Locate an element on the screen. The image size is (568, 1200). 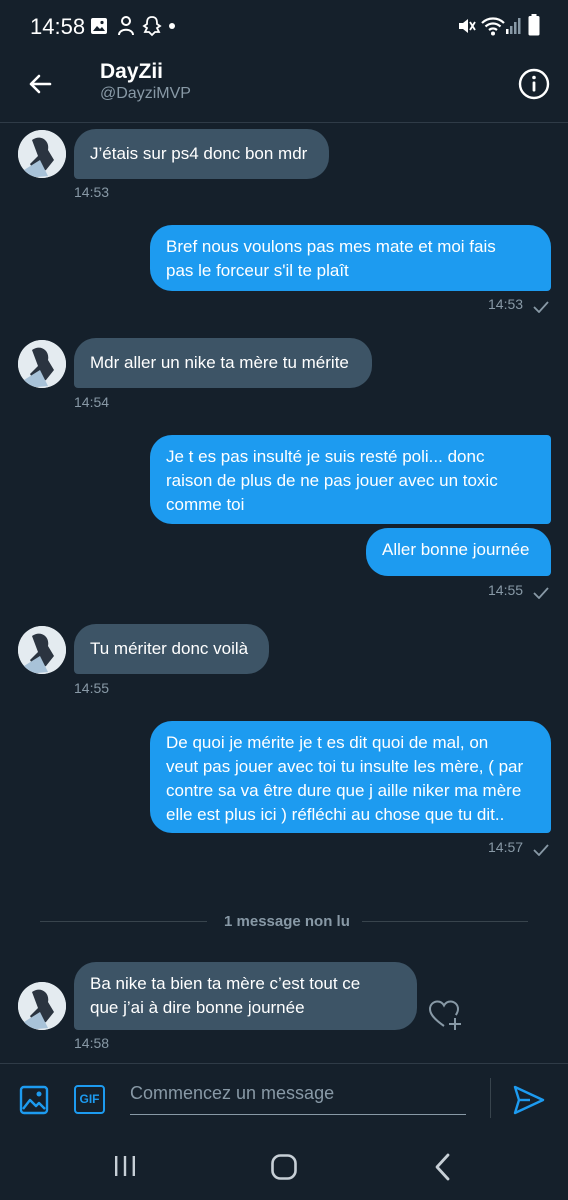
recent-apps-icon is located at coordinates (125, 1166).